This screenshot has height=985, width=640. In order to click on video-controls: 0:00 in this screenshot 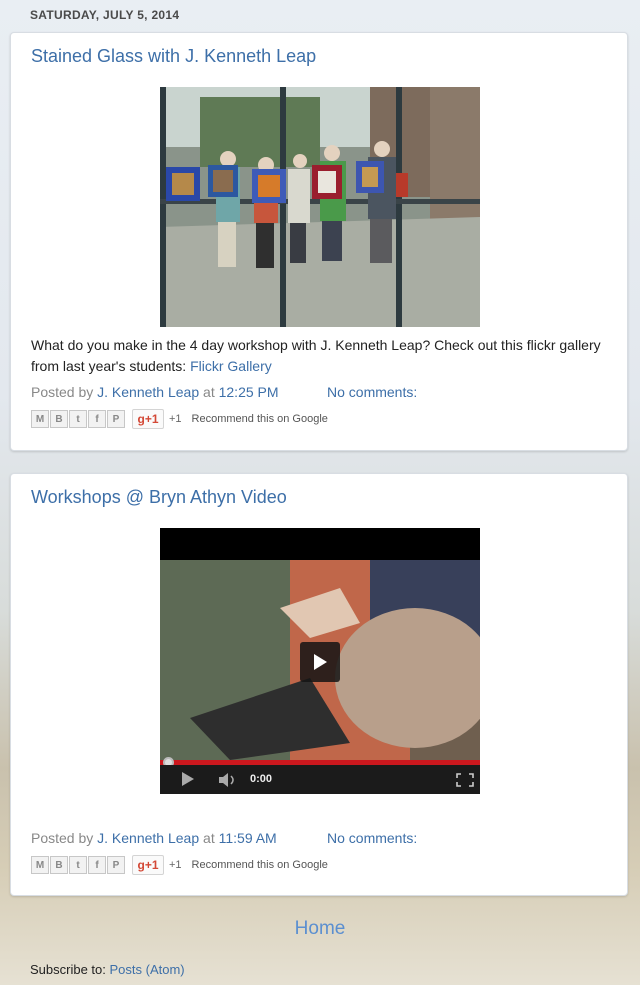, I will do `click(320, 779)`.